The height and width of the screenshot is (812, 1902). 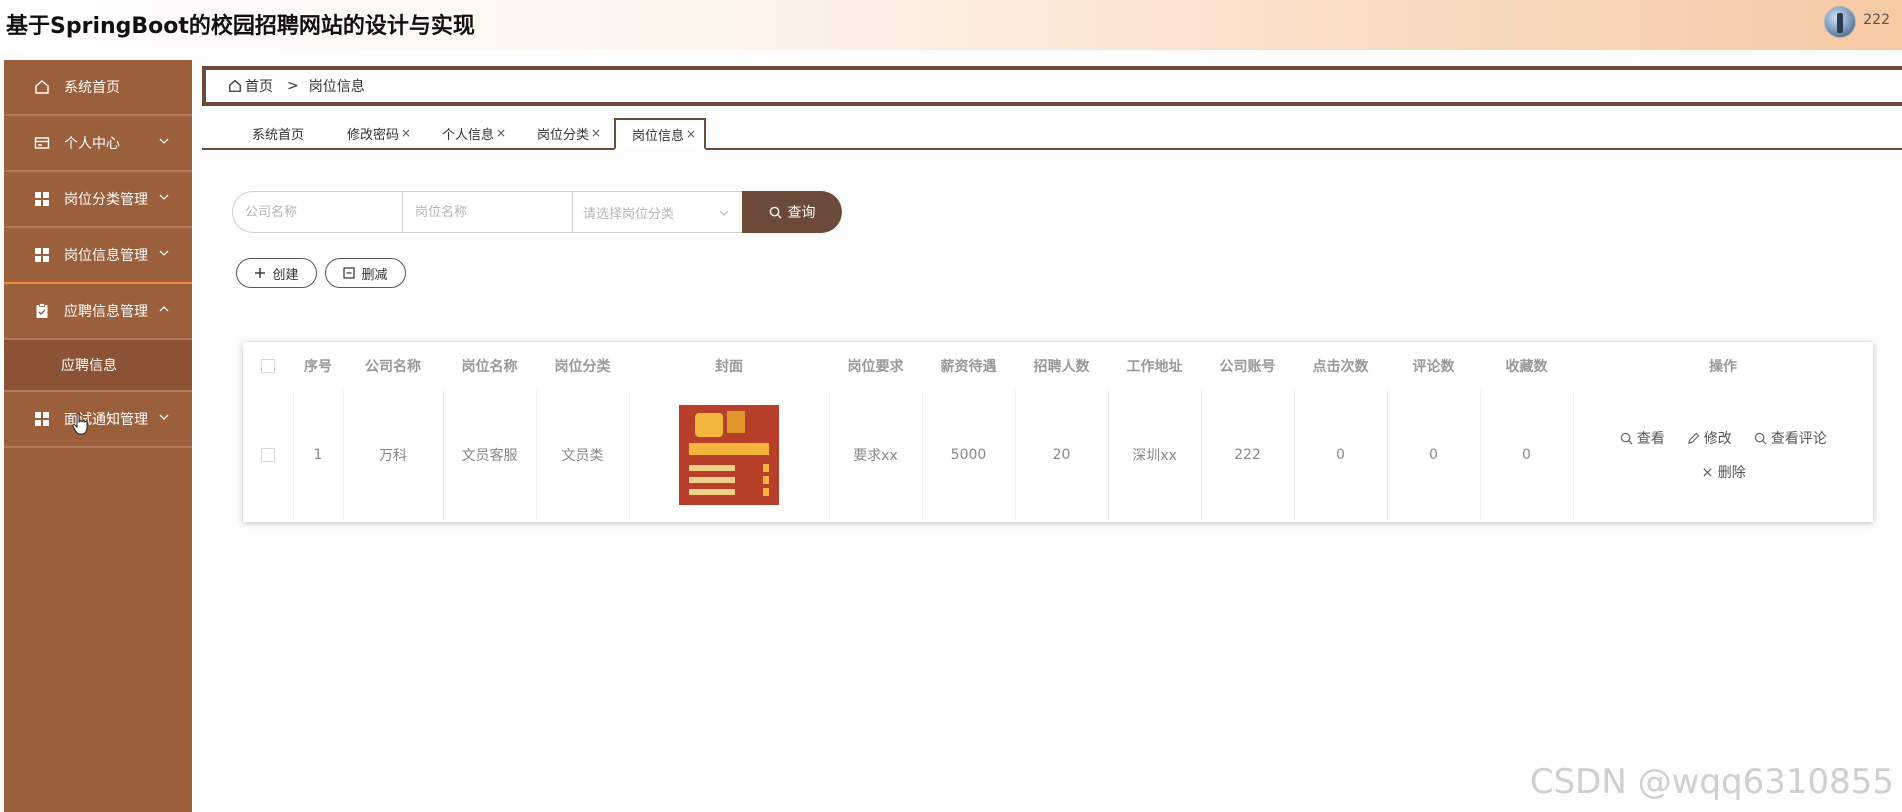 I want to click on delete-label: 删除, so click(x=1731, y=473).